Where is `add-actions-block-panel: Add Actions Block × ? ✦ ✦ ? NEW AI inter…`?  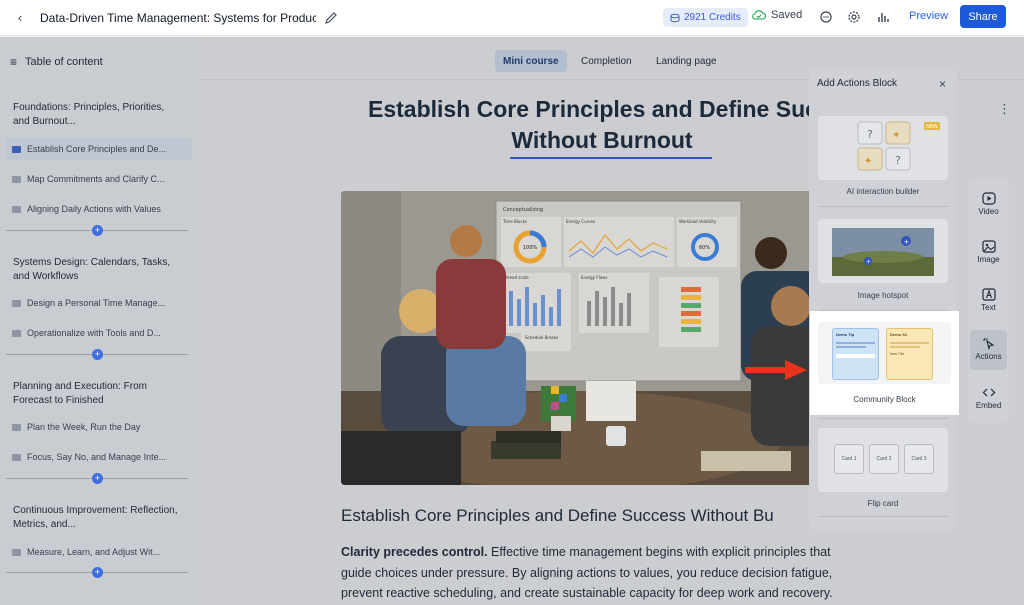 add-actions-block-panel: Add Actions Block × ? ✦ ✦ ? NEW AI inter… is located at coordinates (883, 299).